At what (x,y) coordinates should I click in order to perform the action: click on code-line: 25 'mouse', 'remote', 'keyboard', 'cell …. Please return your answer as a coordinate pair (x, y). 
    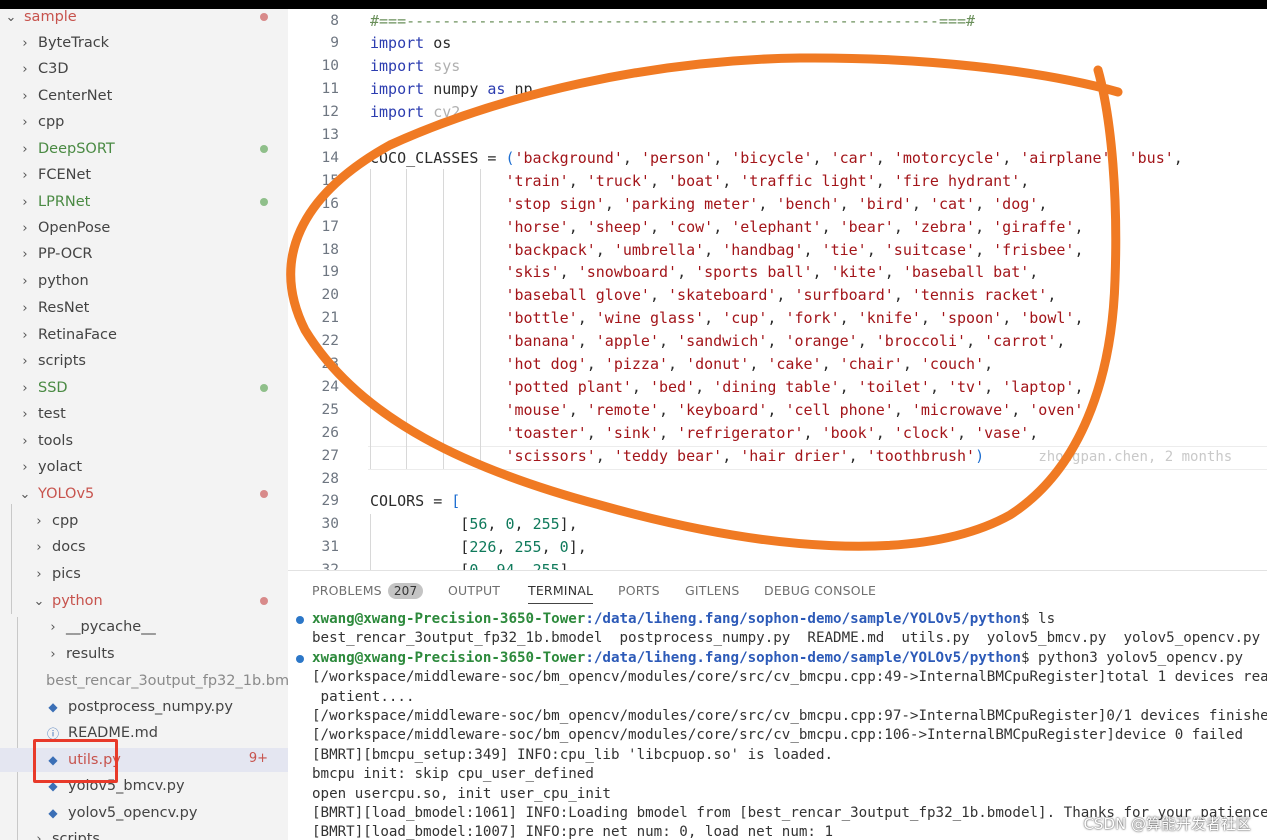
    Looking at the image, I should click on (777, 409).